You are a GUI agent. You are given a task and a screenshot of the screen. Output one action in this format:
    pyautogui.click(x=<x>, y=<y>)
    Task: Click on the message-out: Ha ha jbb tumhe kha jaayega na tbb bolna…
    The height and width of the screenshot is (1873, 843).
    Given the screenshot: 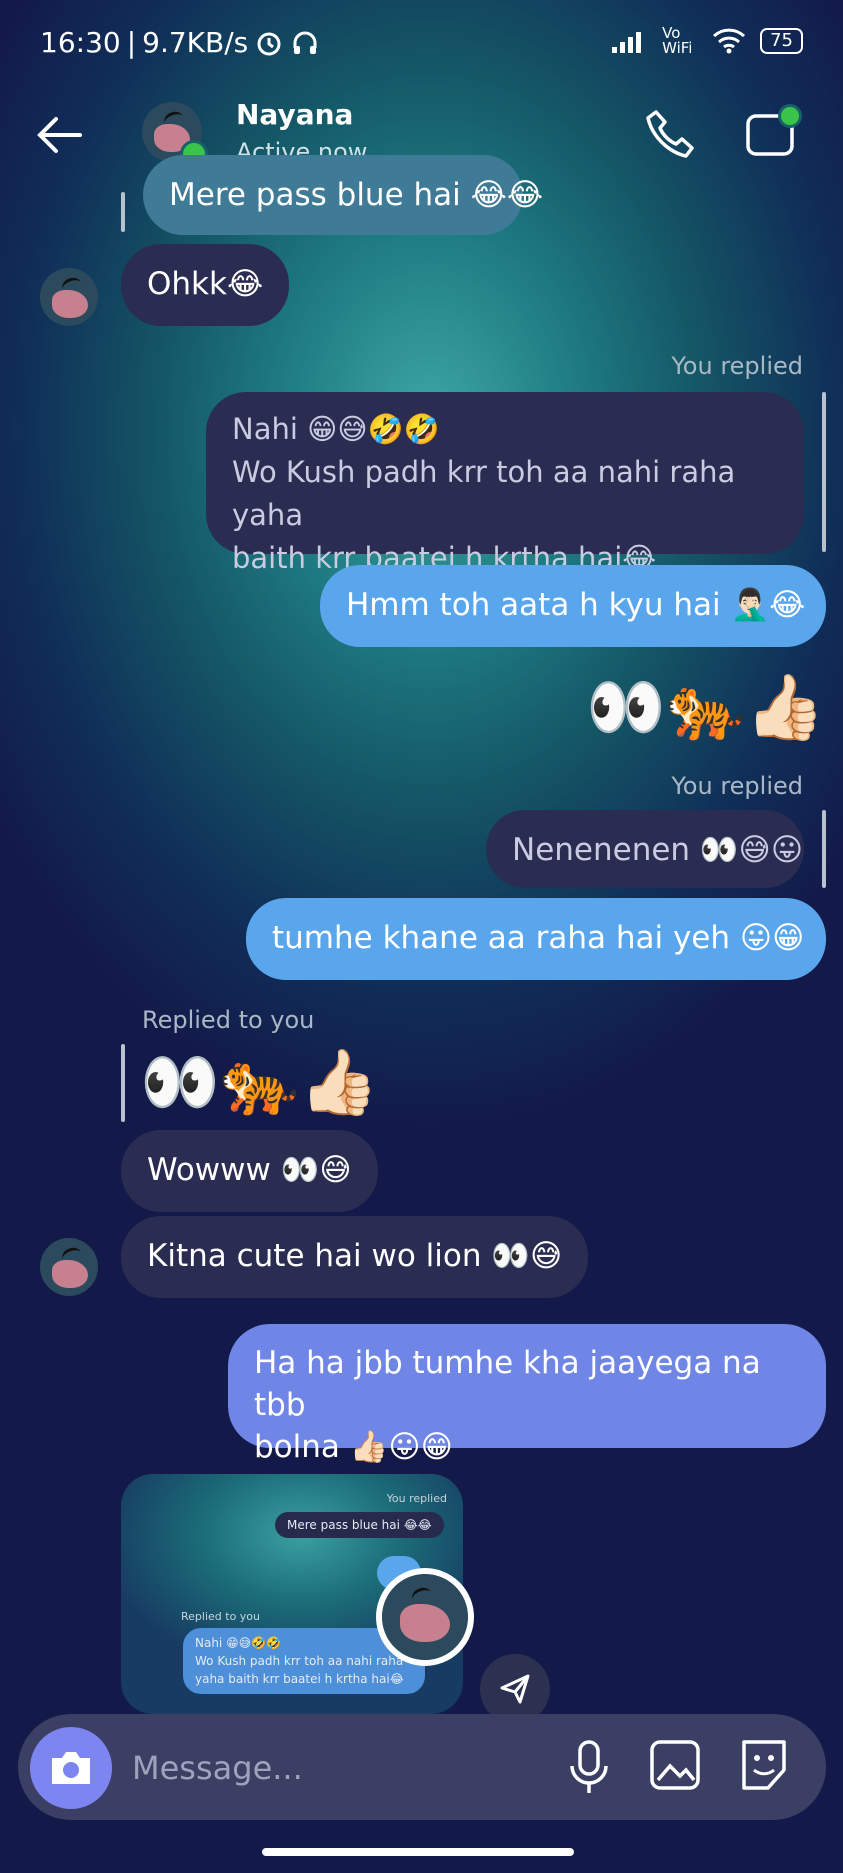 What is the action you would take?
    pyautogui.click(x=527, y=1394)
    